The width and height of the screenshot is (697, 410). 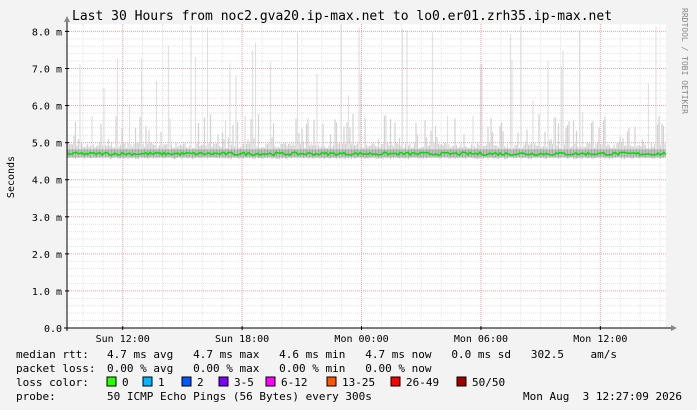 I want to click on y-tick-label: 2.0 m, so click(x=47, y=255).